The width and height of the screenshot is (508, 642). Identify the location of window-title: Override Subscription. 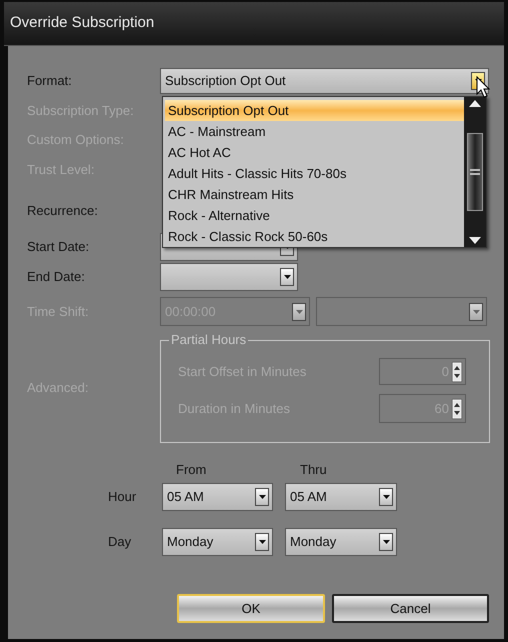
(82, 23).